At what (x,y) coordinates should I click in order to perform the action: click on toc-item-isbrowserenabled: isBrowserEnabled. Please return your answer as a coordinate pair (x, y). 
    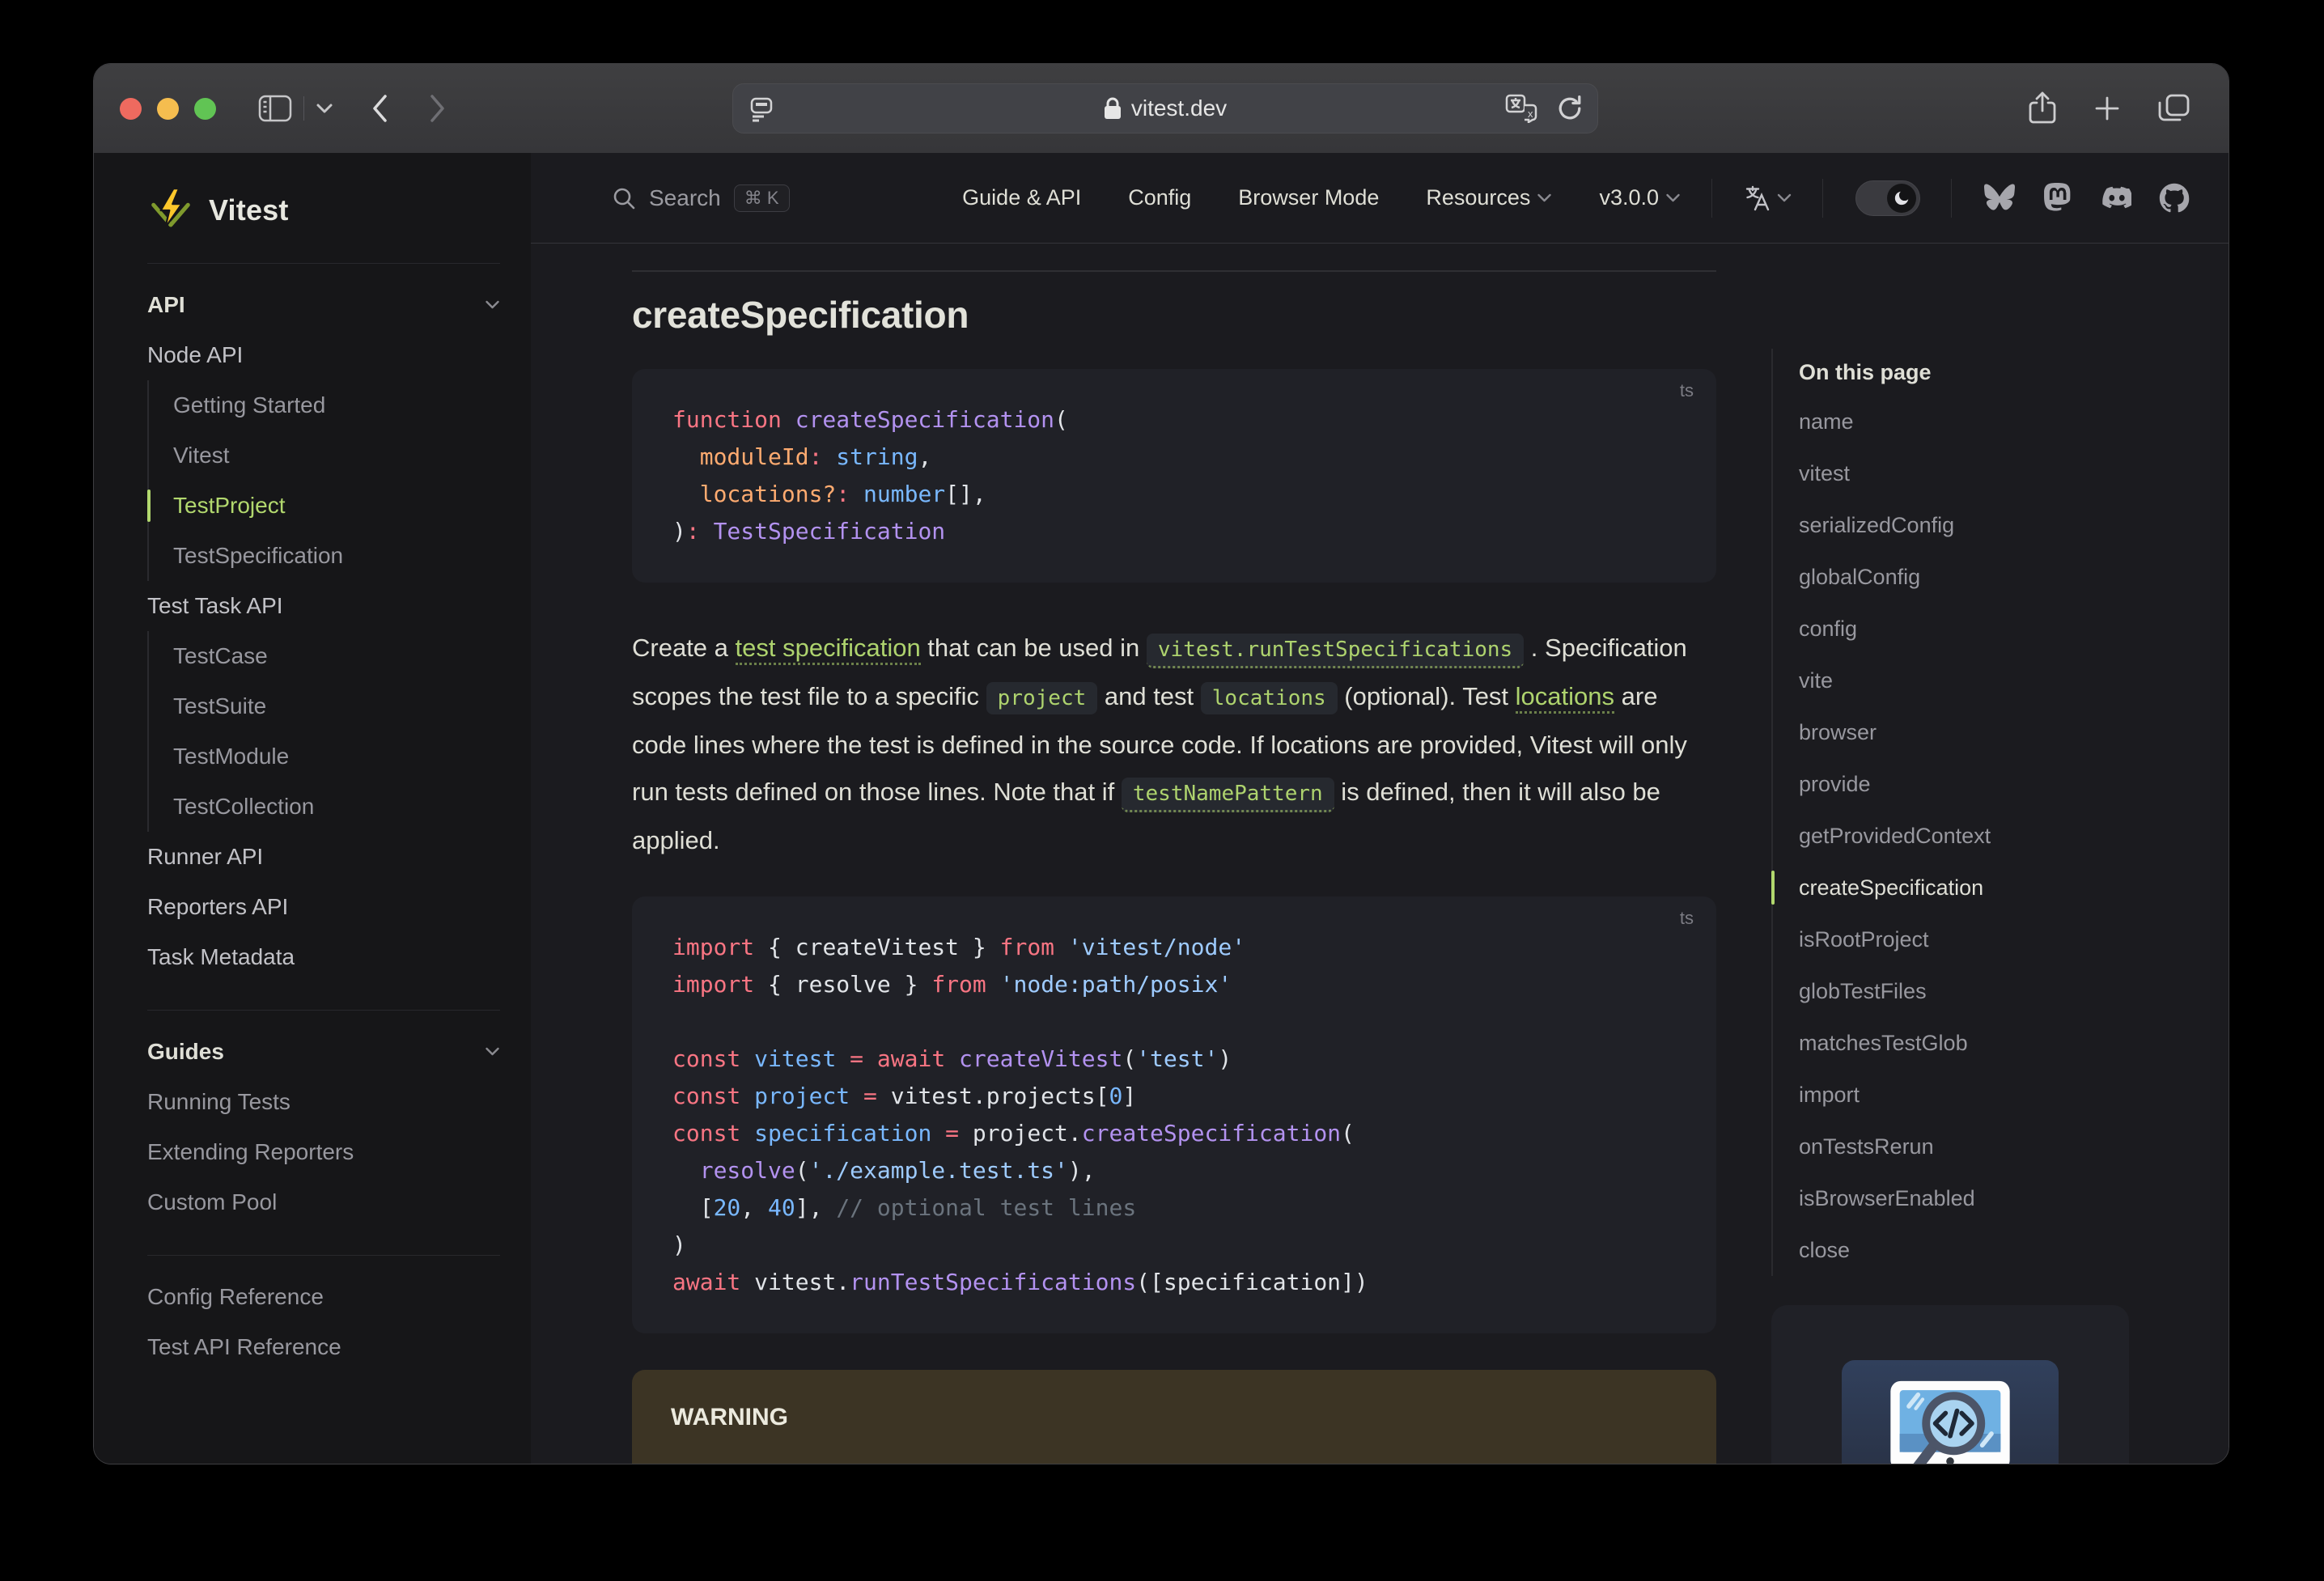
    Looking at the image, I should click on (1989, 1198).